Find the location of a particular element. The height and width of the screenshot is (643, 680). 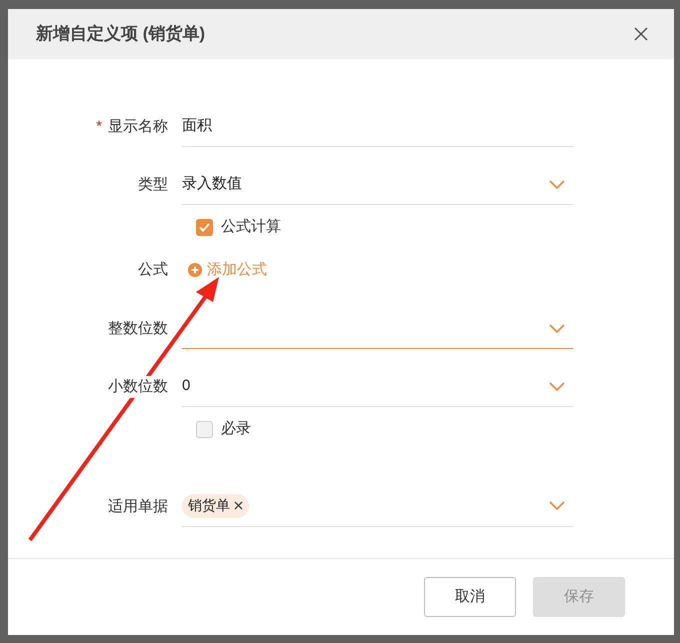

field-value: 0 is located at coordinates (186, 386).